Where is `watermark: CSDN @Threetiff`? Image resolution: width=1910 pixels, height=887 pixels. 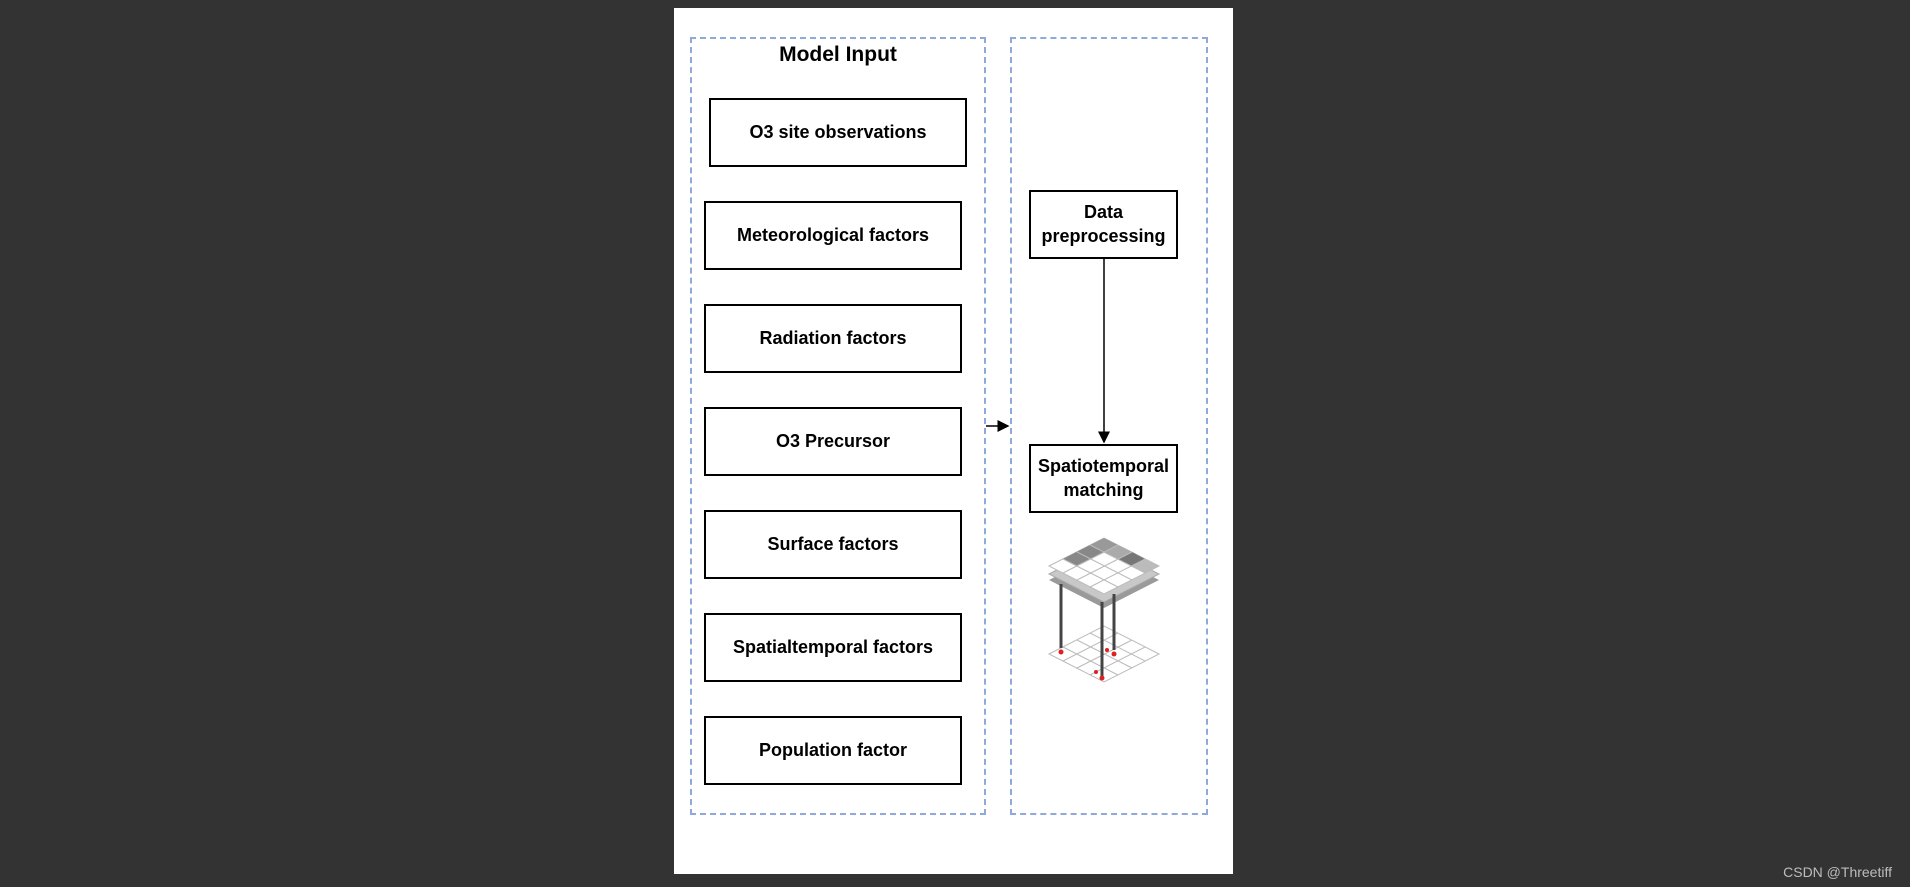 watermark: CSDN @Threetiff is located at coordinates (1837, 872).